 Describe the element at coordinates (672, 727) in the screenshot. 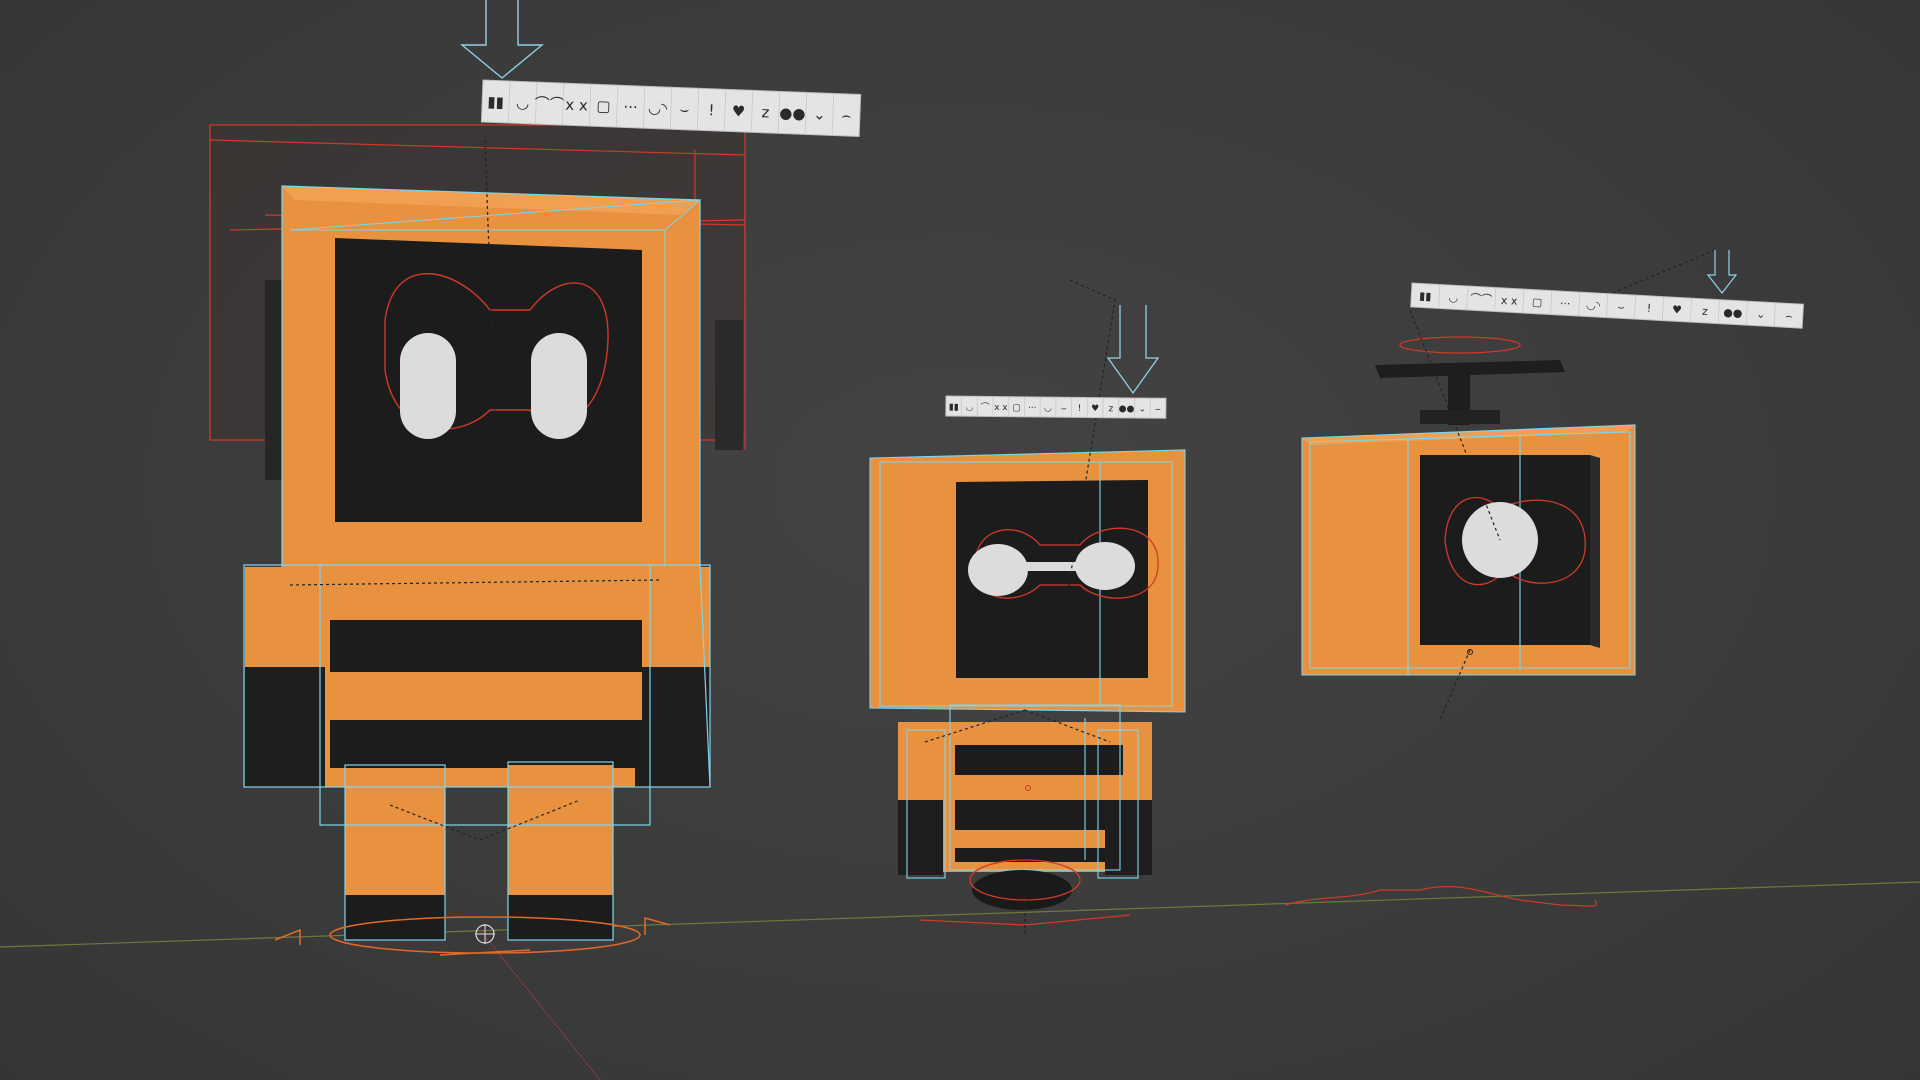

I see `arm-right-shadow` at that location.